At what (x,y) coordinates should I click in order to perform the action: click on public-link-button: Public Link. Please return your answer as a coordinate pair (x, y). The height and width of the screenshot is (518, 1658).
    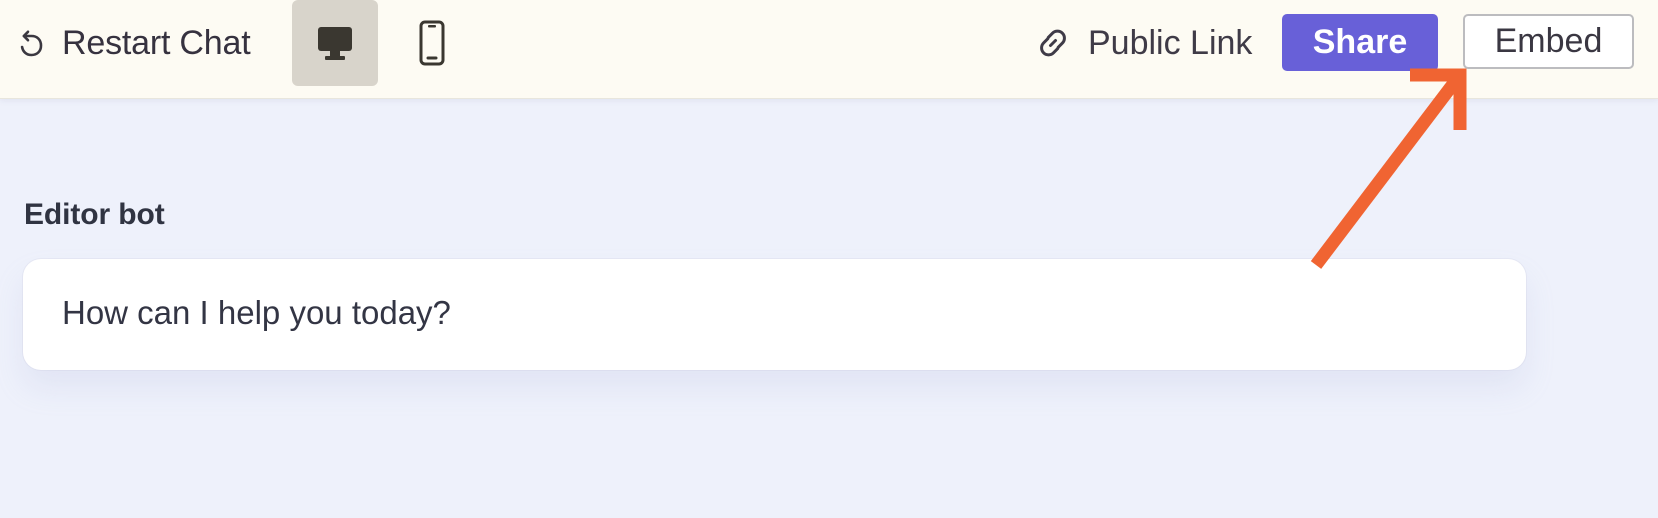
    Looking at the image, I should click on (1149, 43).